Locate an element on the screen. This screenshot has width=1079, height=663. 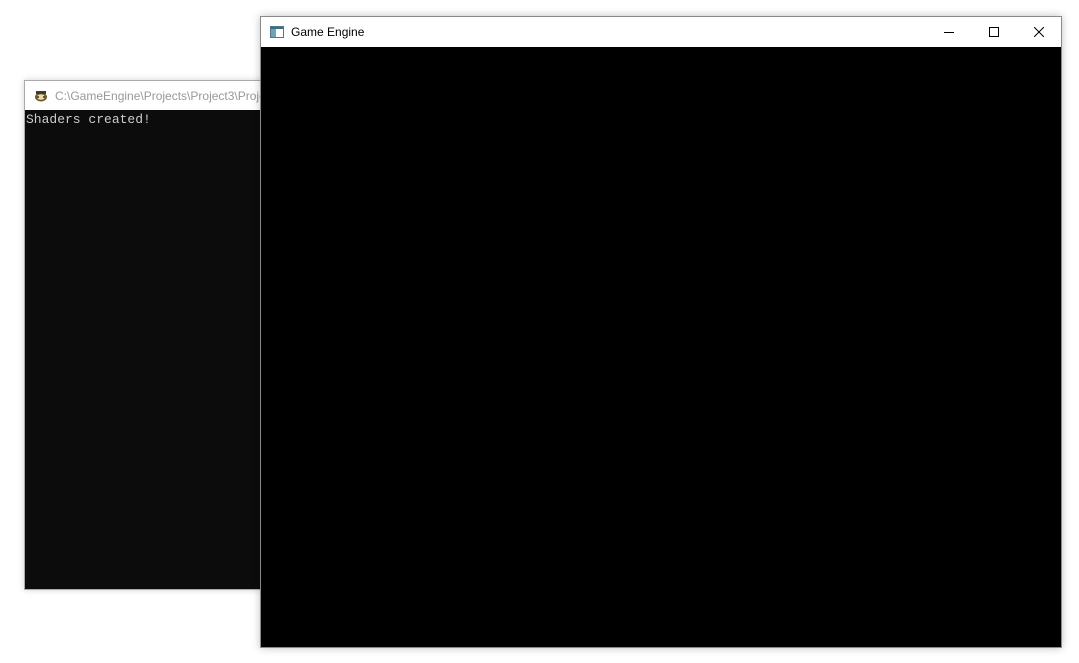
maximize-icon is located at coordinates (993, 32).